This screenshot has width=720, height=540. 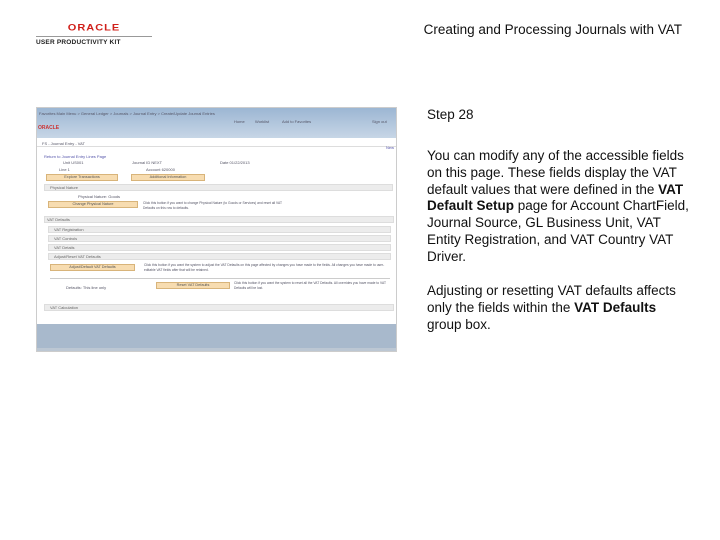 I want to click on step-number: Step 28, so click(x=450, y=114).